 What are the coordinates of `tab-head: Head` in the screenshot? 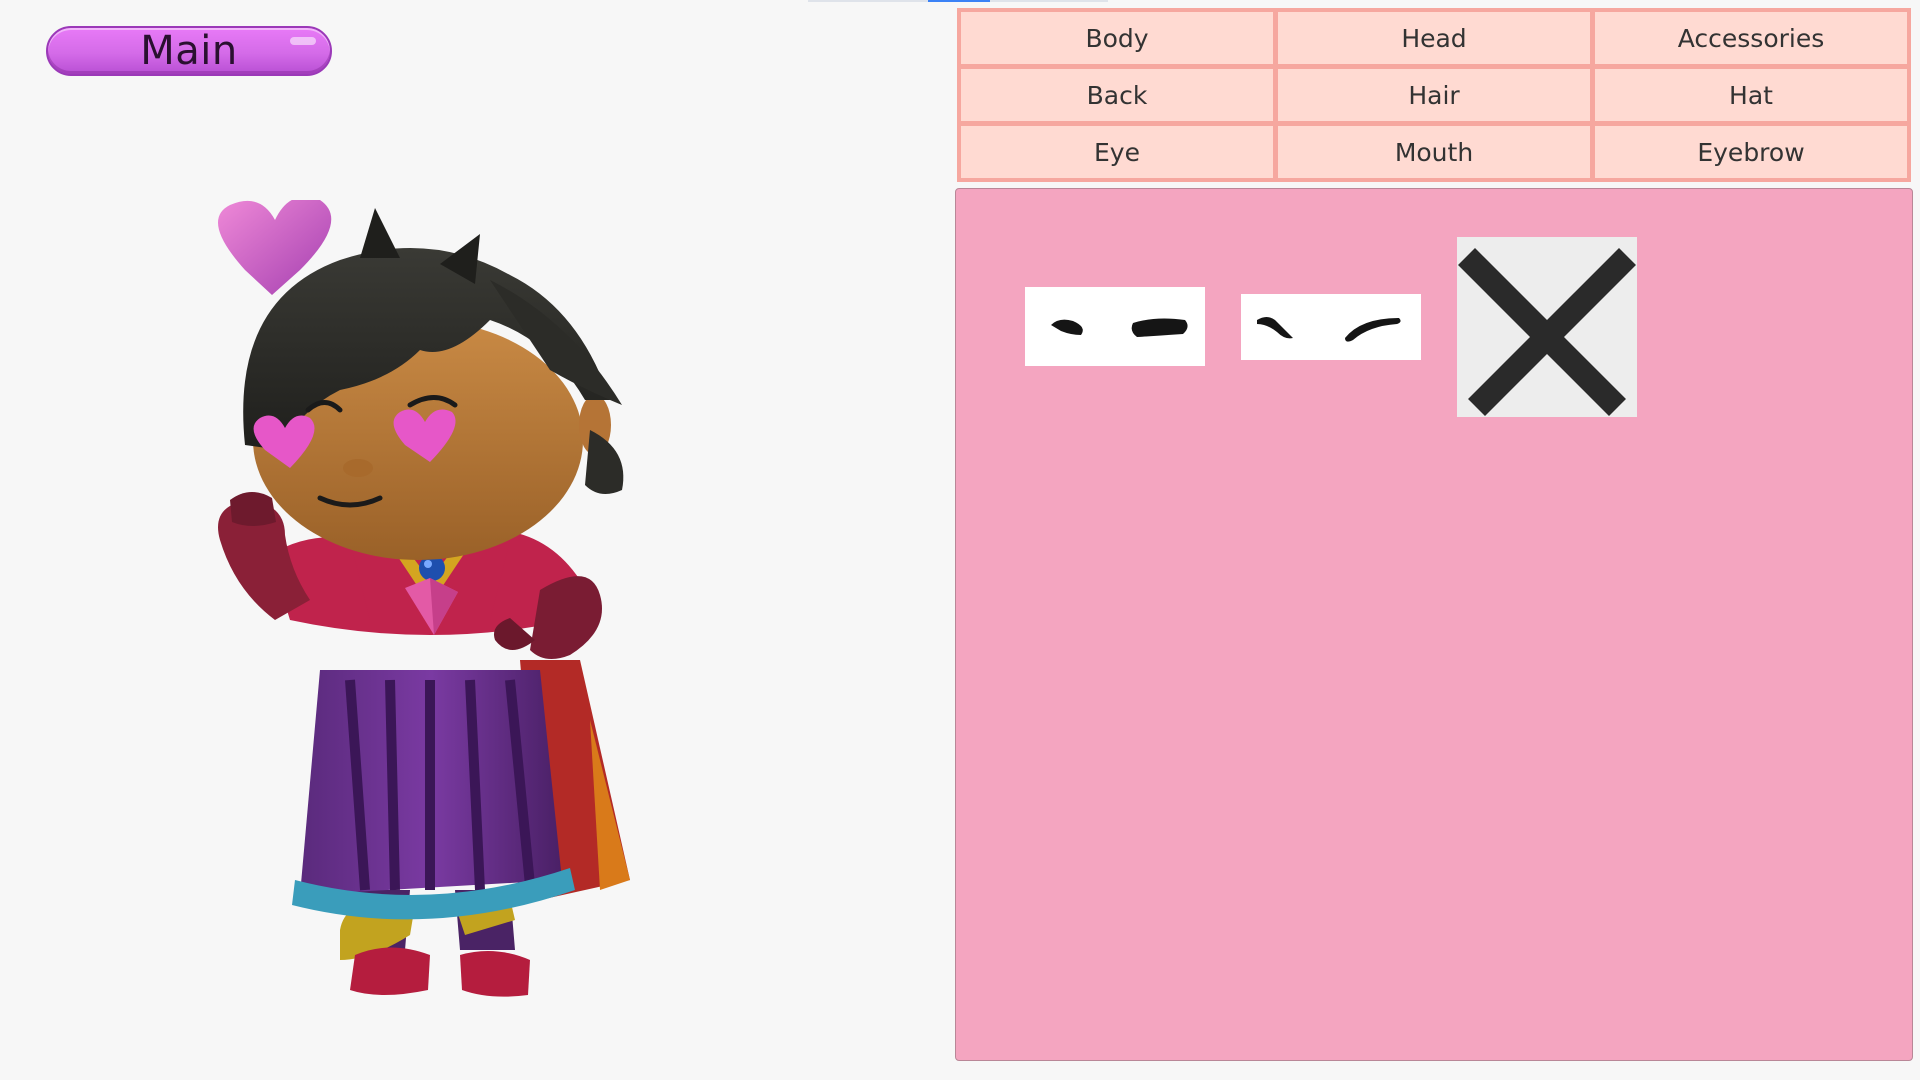 It's located at (1434, 38).